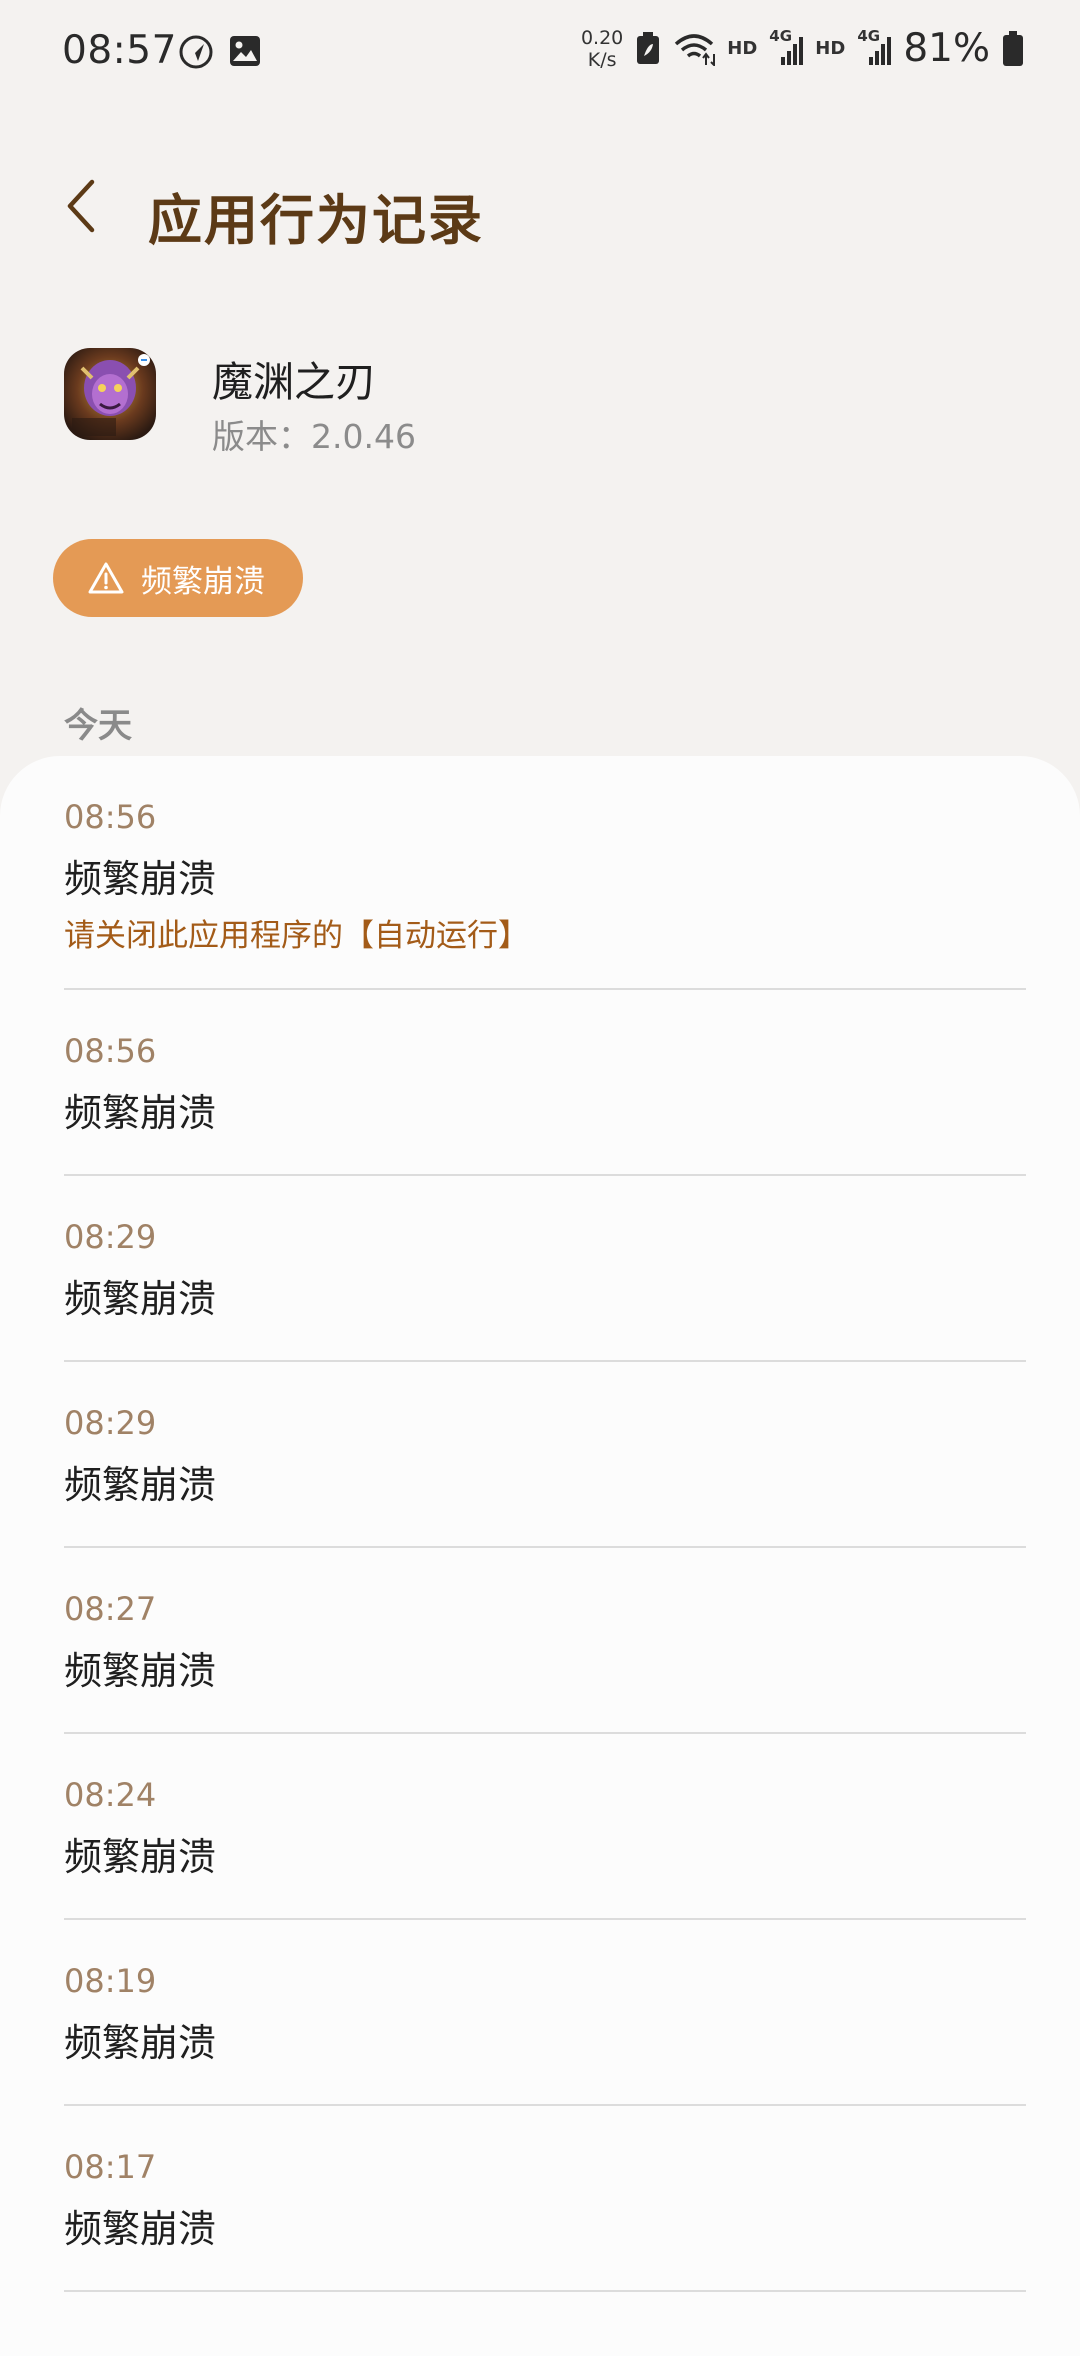 This screenshot has width=1080, height=2356. What do you see at coordinates (196, 52) in the screenshot?
I see `navigation-icon` at bounding box center [196, 52].